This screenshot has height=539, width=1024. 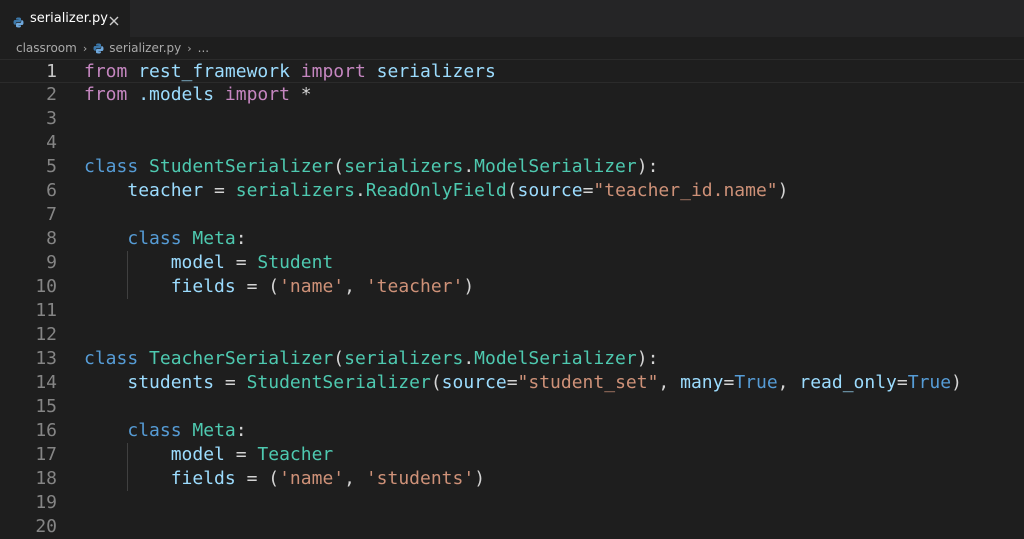 I want to click on code-token: Meta, so click(x=214, y=238).